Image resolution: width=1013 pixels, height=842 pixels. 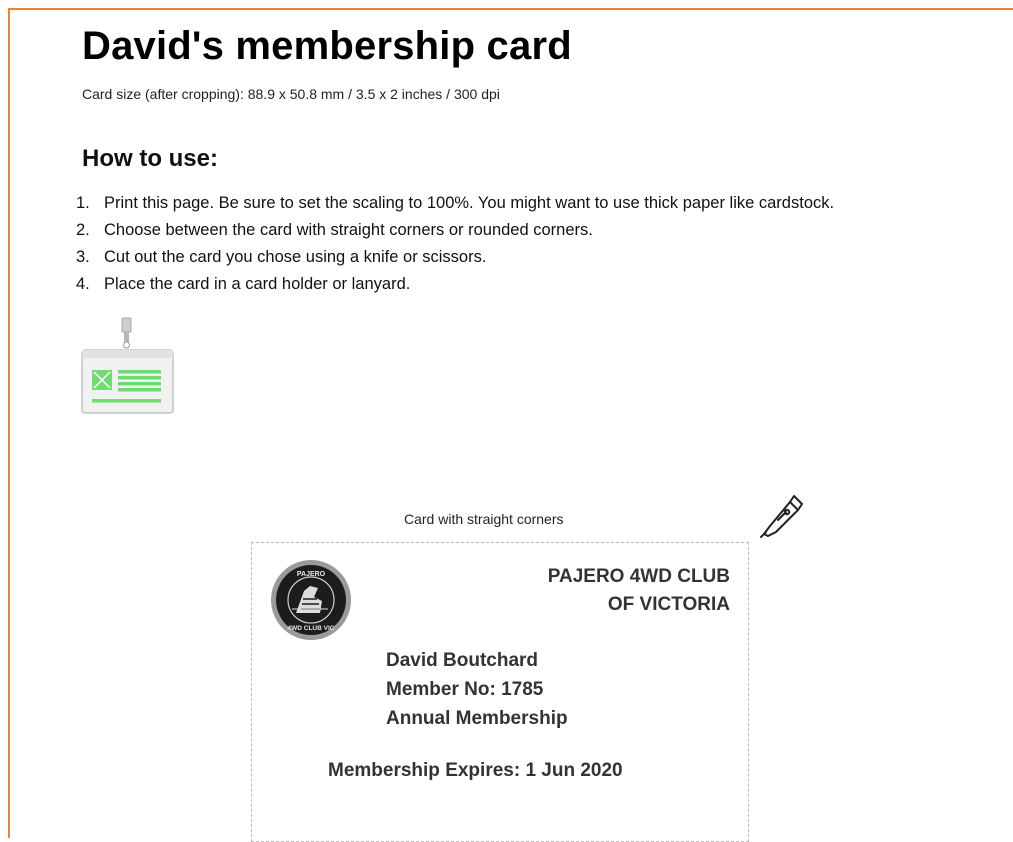 I want to click on membership-type: Annual Membership, so click(x=477, y=718).